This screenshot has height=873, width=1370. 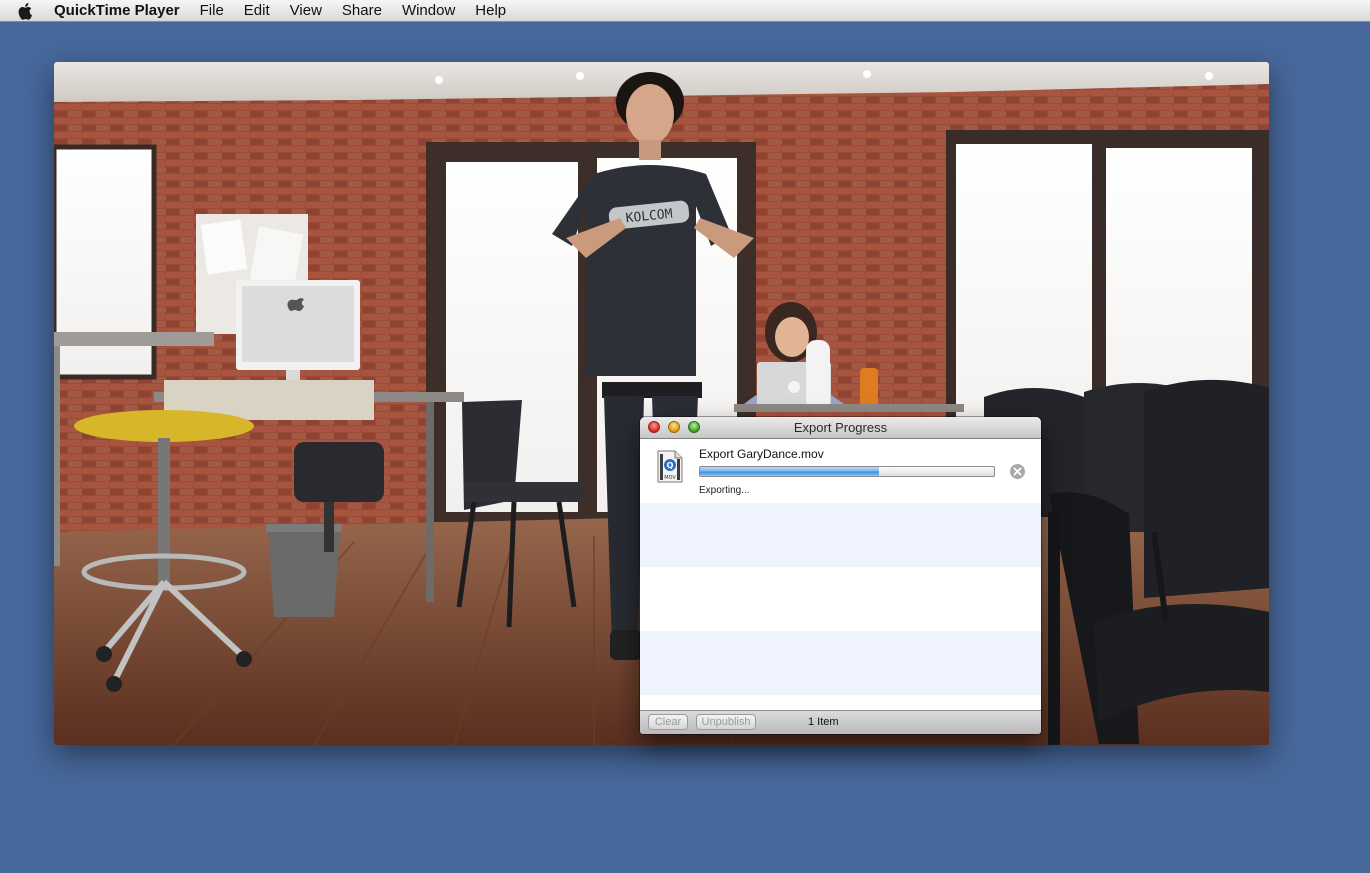 I want to click on export-window-titlebar: Export Progress, so click(x=840, y=428).